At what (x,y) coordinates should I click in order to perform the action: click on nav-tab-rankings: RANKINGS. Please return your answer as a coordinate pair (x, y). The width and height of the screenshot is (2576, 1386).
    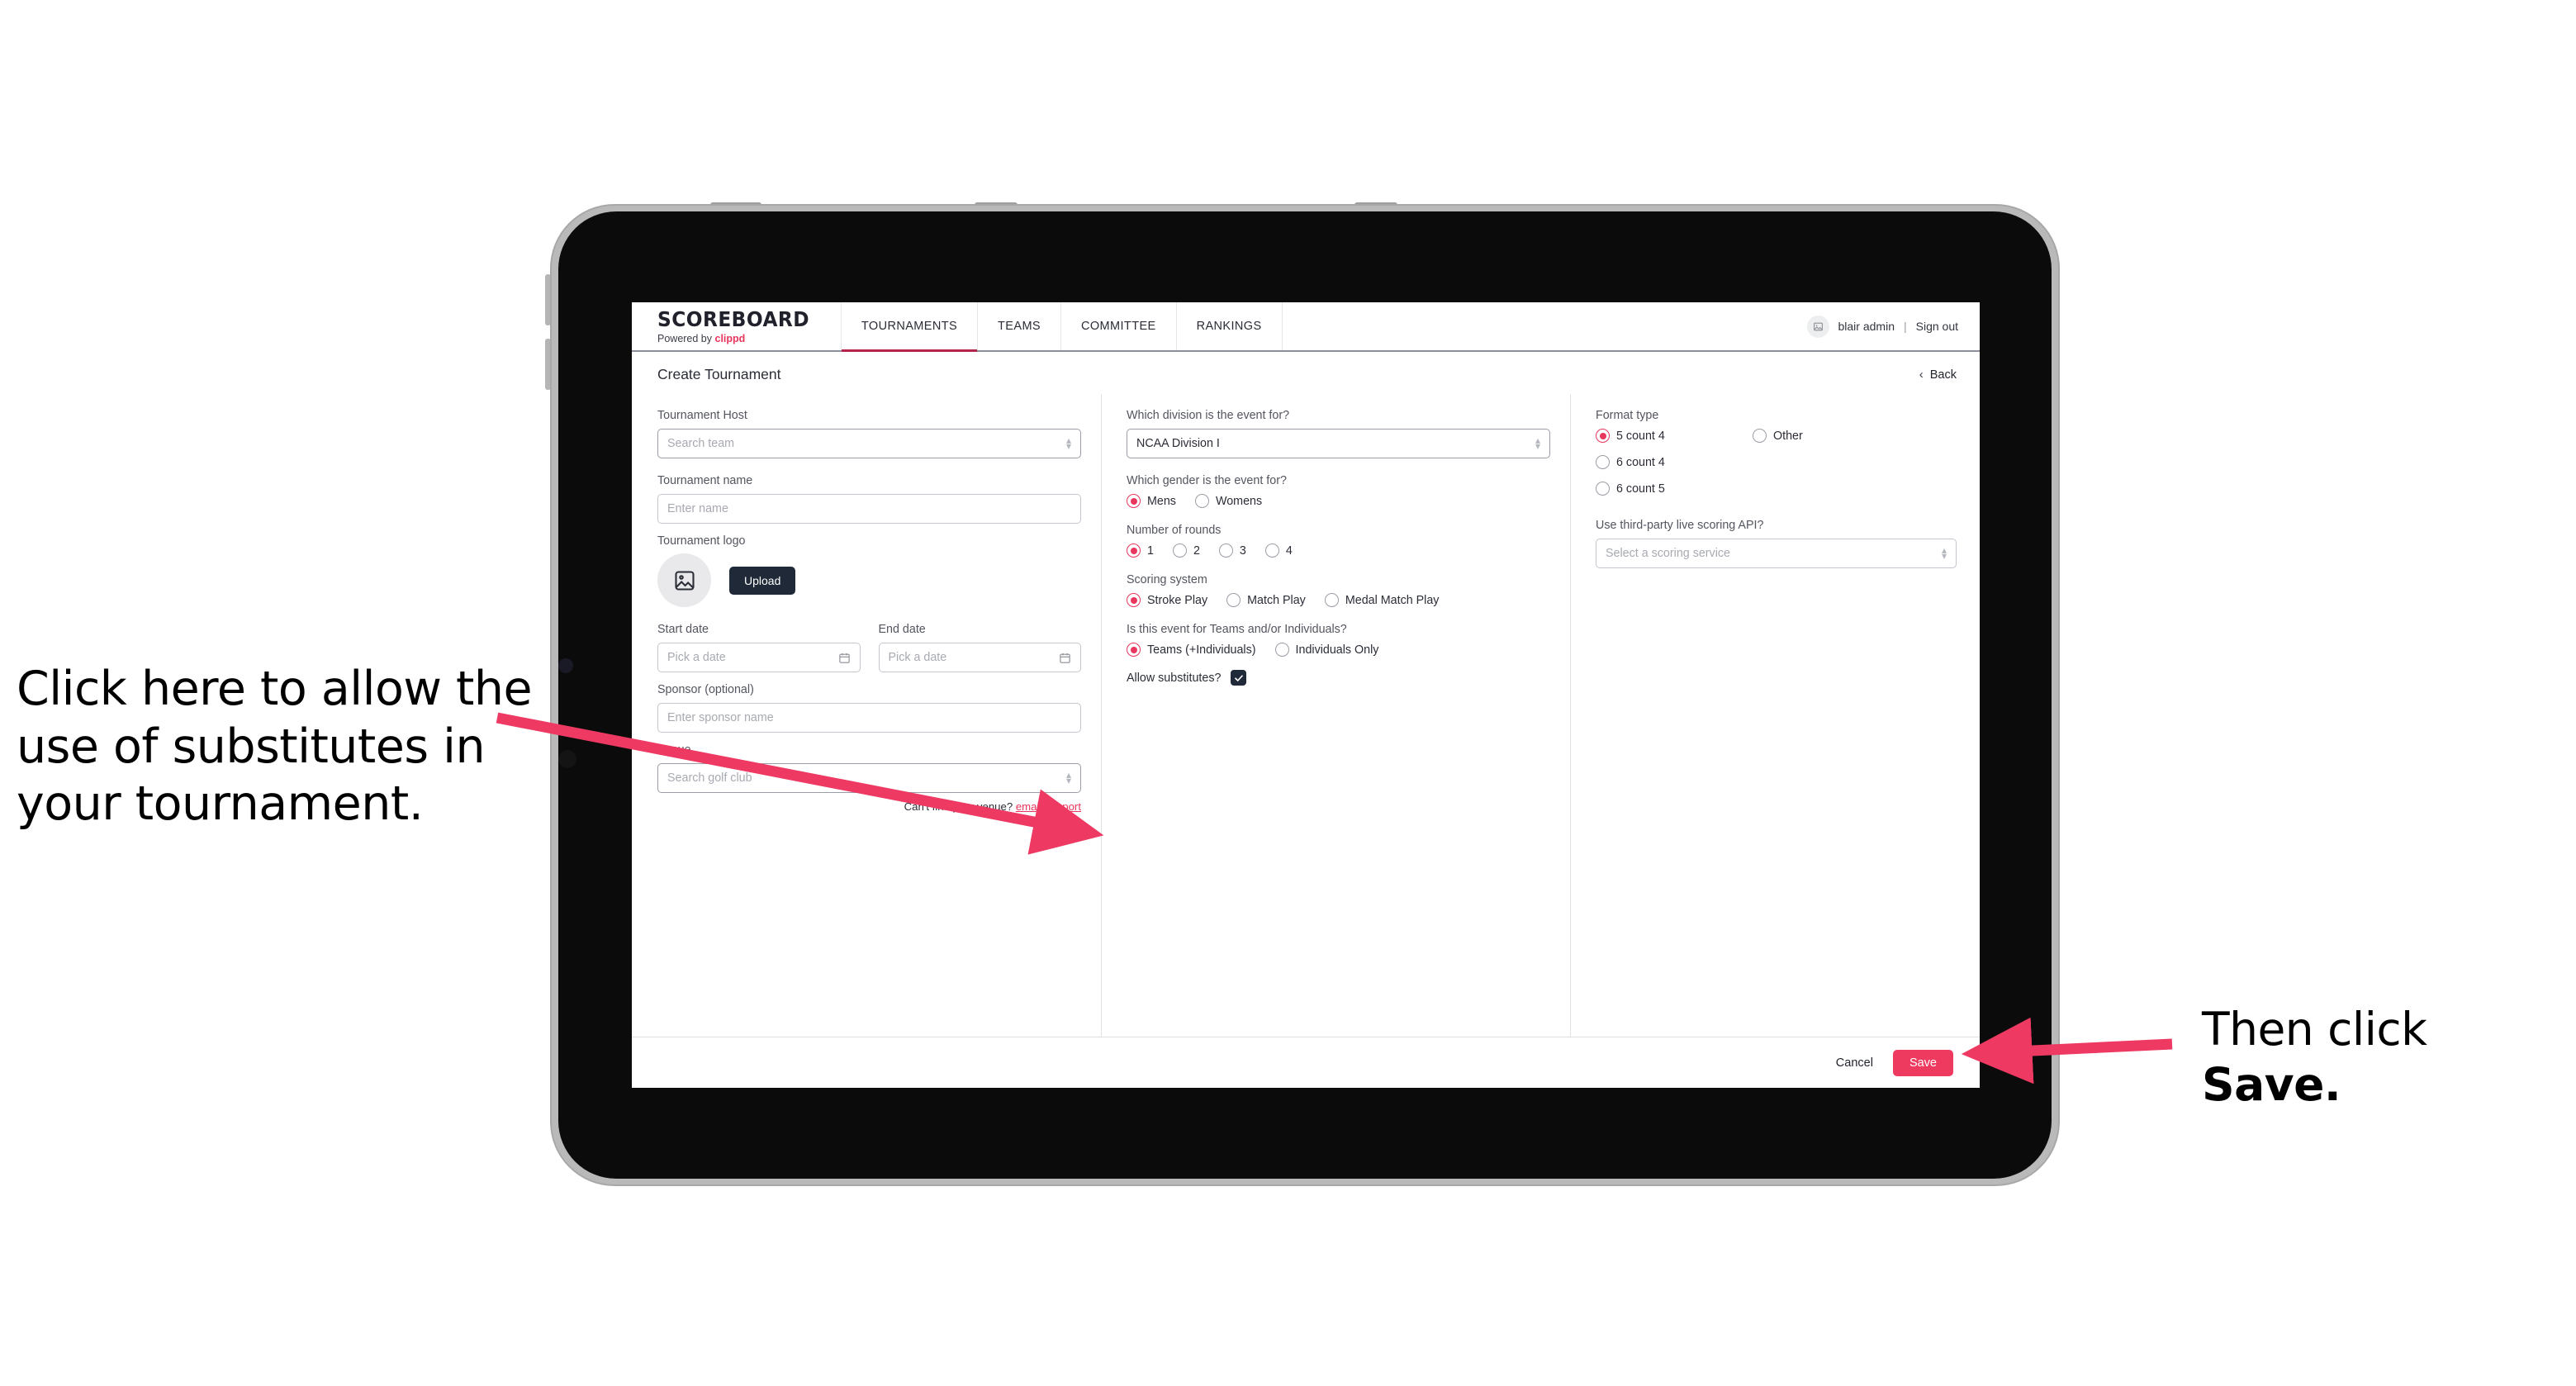
    Looking at the image, I should click on (1229, 326).